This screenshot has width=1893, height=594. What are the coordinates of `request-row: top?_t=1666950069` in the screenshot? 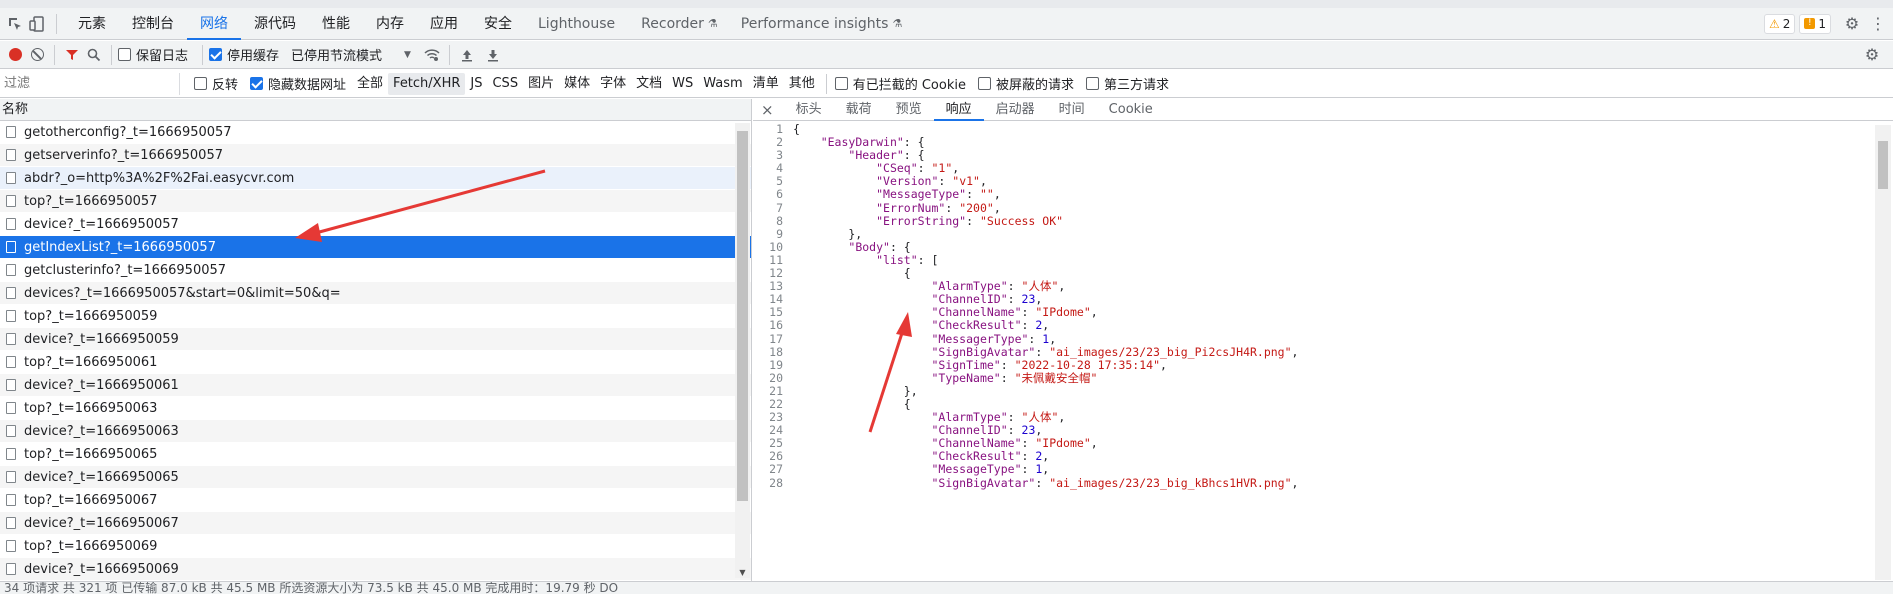 It's located at (375, 546).